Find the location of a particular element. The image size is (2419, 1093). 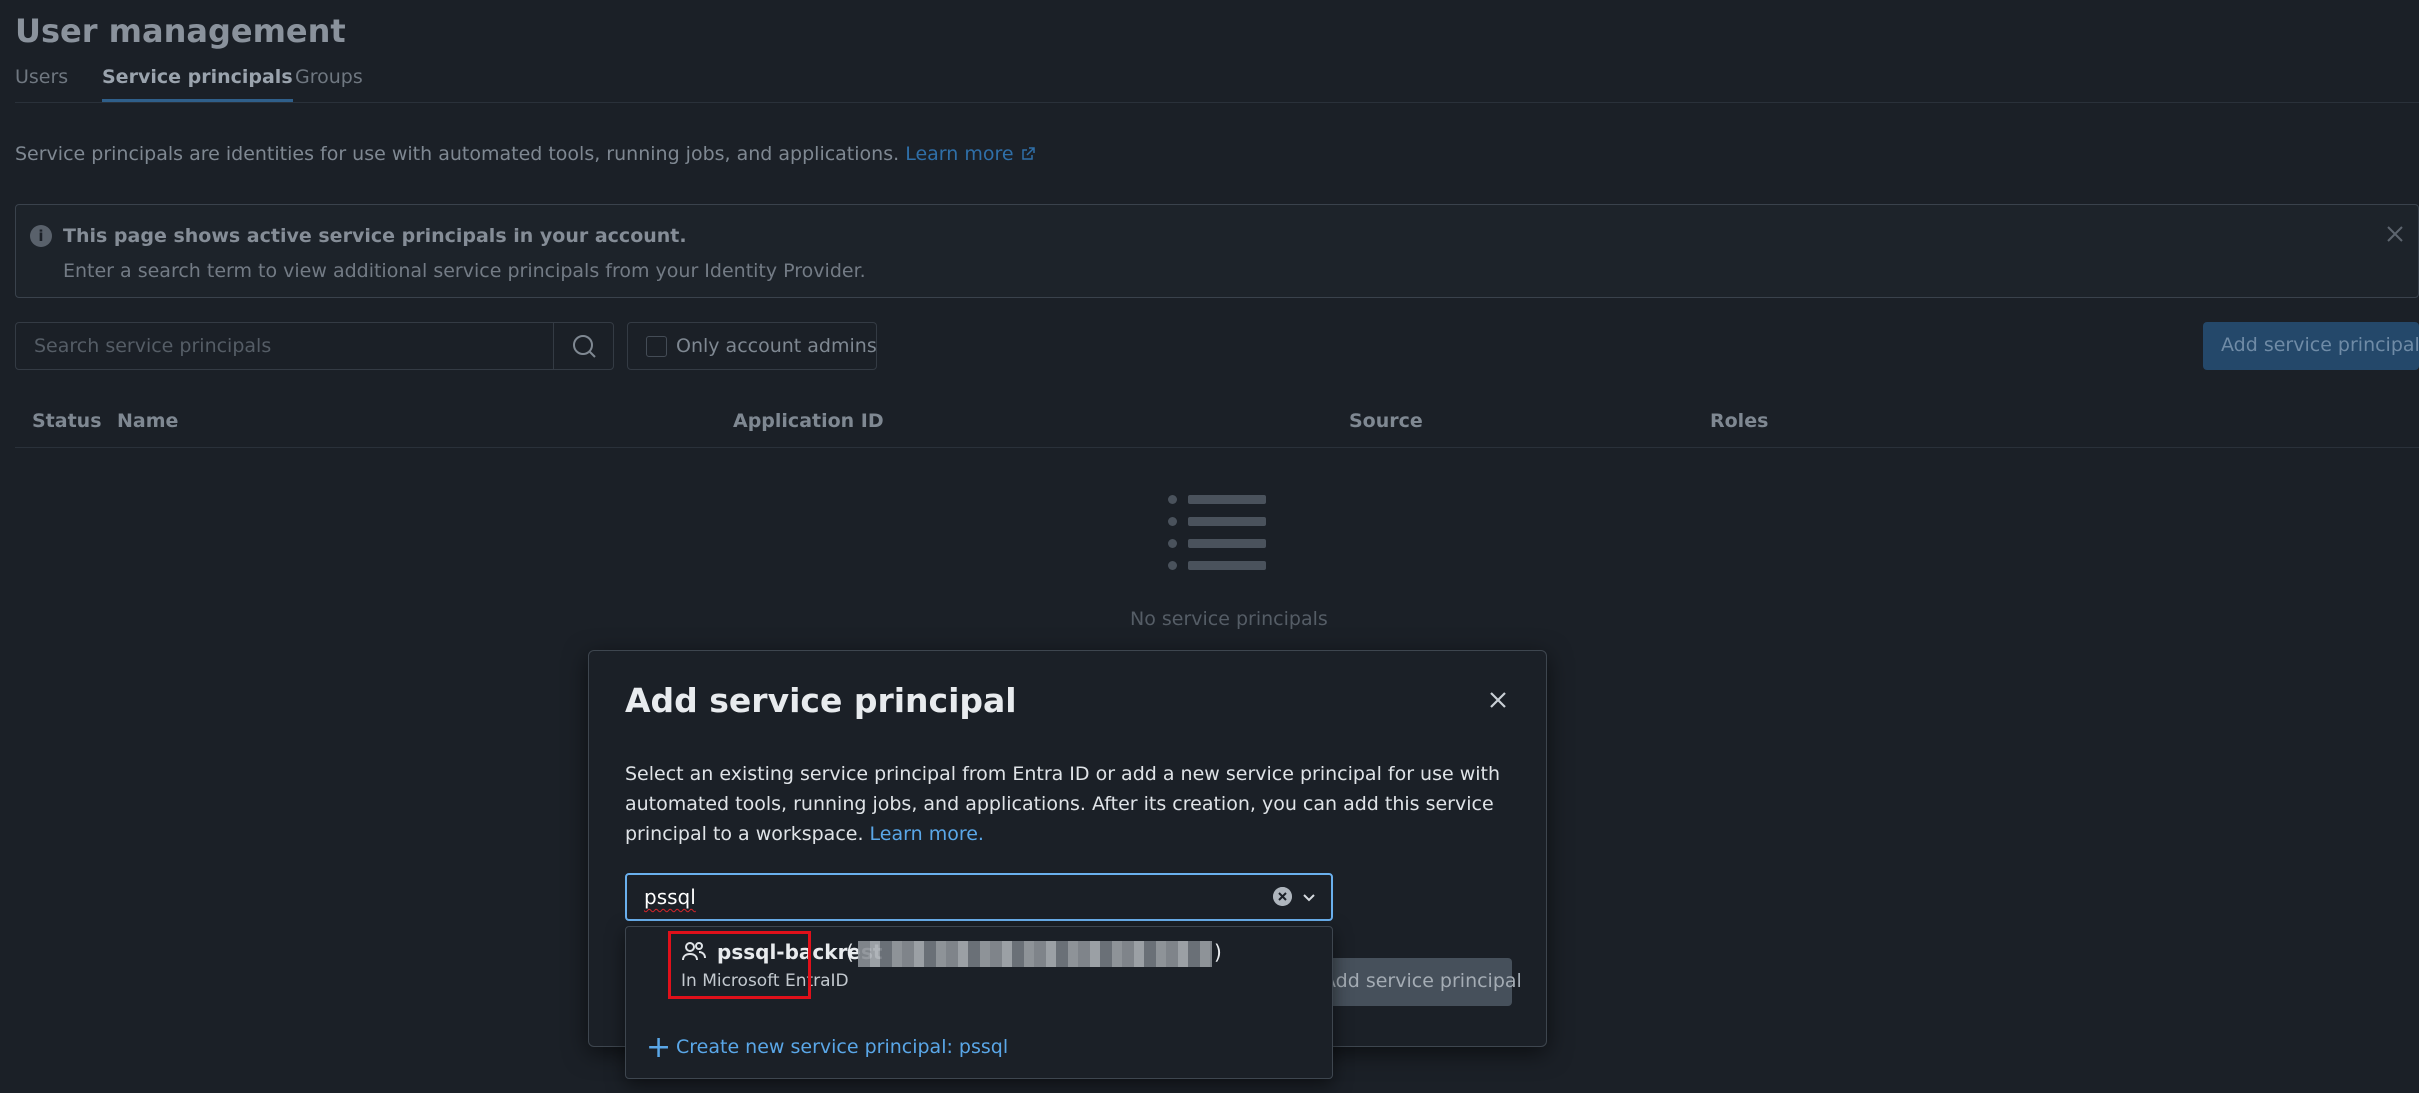

search-field: Search service principals is located at coordinates (314, 346).